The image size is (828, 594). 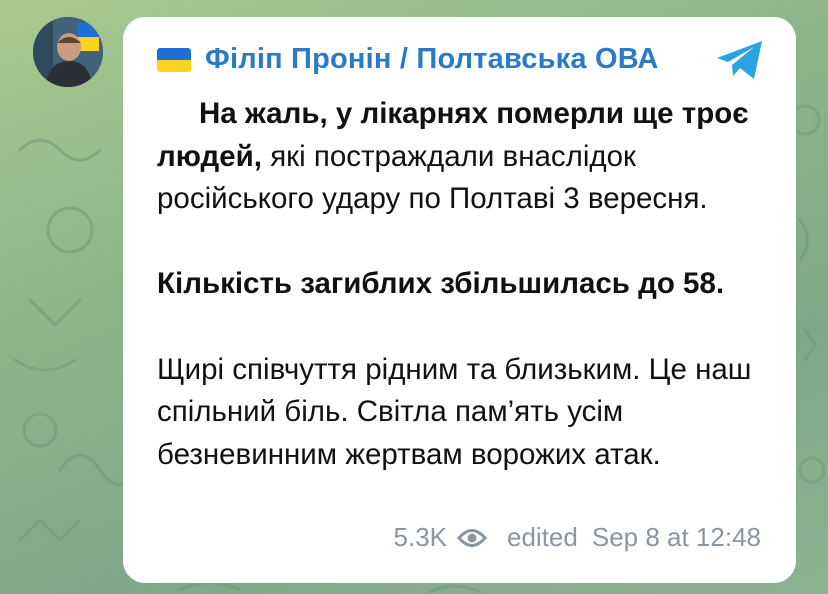 What do you see at coordinates (420, 537) in the screenshot?
I see `view-count: 5.3K` at bounding box center [420, 537].